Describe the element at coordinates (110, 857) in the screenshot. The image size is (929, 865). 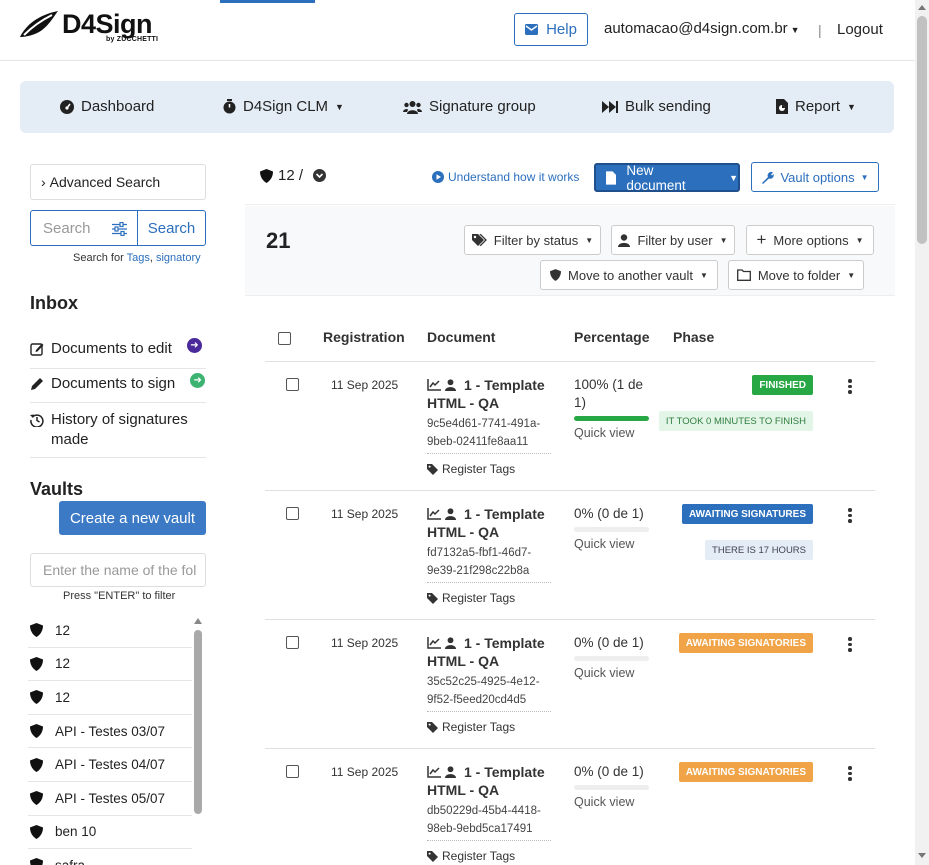
I see `vault-item: safra` at that location.